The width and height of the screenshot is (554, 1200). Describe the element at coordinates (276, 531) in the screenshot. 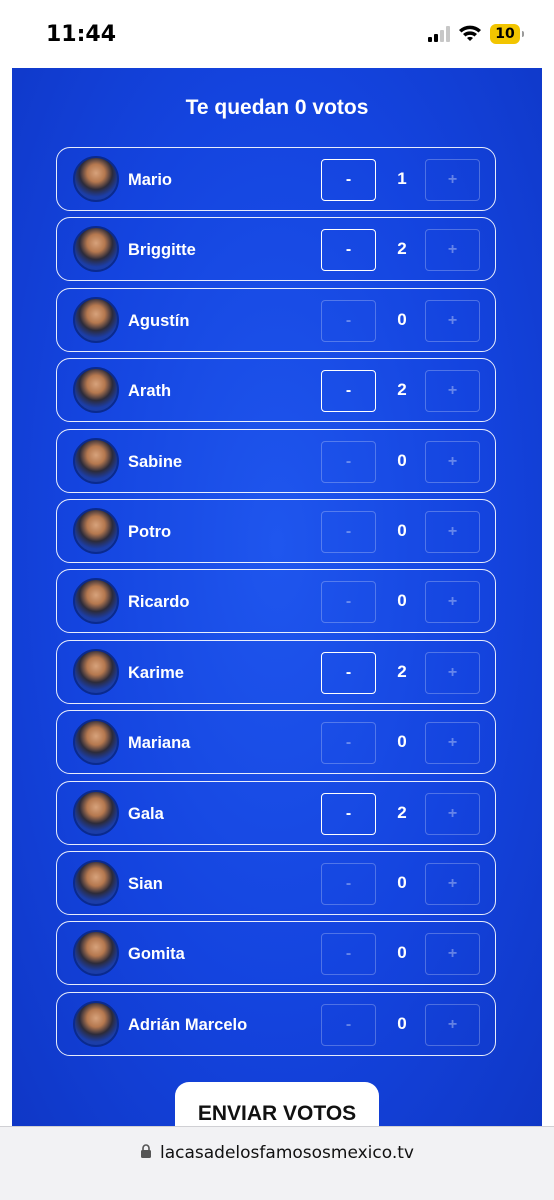

I see `contestant-row: Potro - 0 +` at that location.